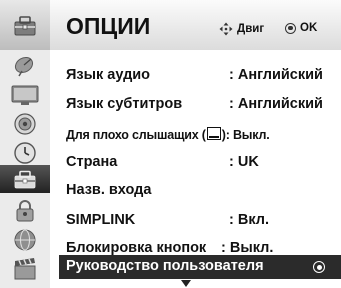 The image size is (341, 288). I want to click on menu-item-label: Для плохо слышащих ( ): Выкл., so click(168, 134).